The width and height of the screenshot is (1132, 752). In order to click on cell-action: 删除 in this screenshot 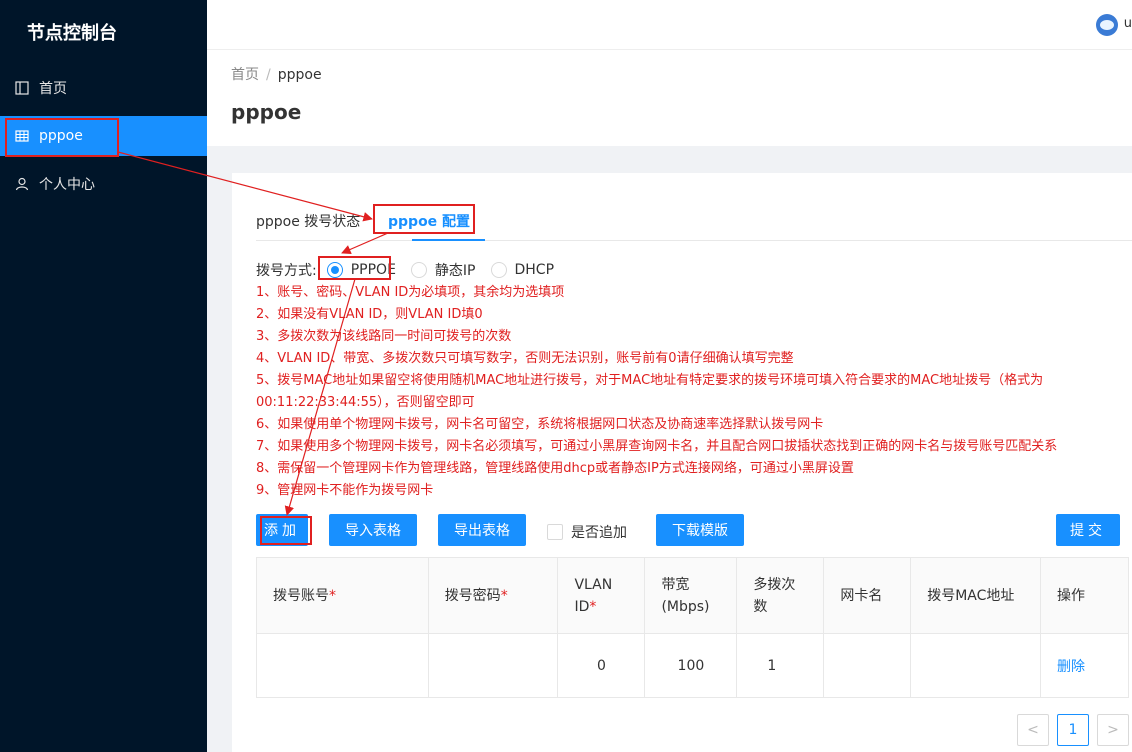, I will do `click(1084, 665)`.